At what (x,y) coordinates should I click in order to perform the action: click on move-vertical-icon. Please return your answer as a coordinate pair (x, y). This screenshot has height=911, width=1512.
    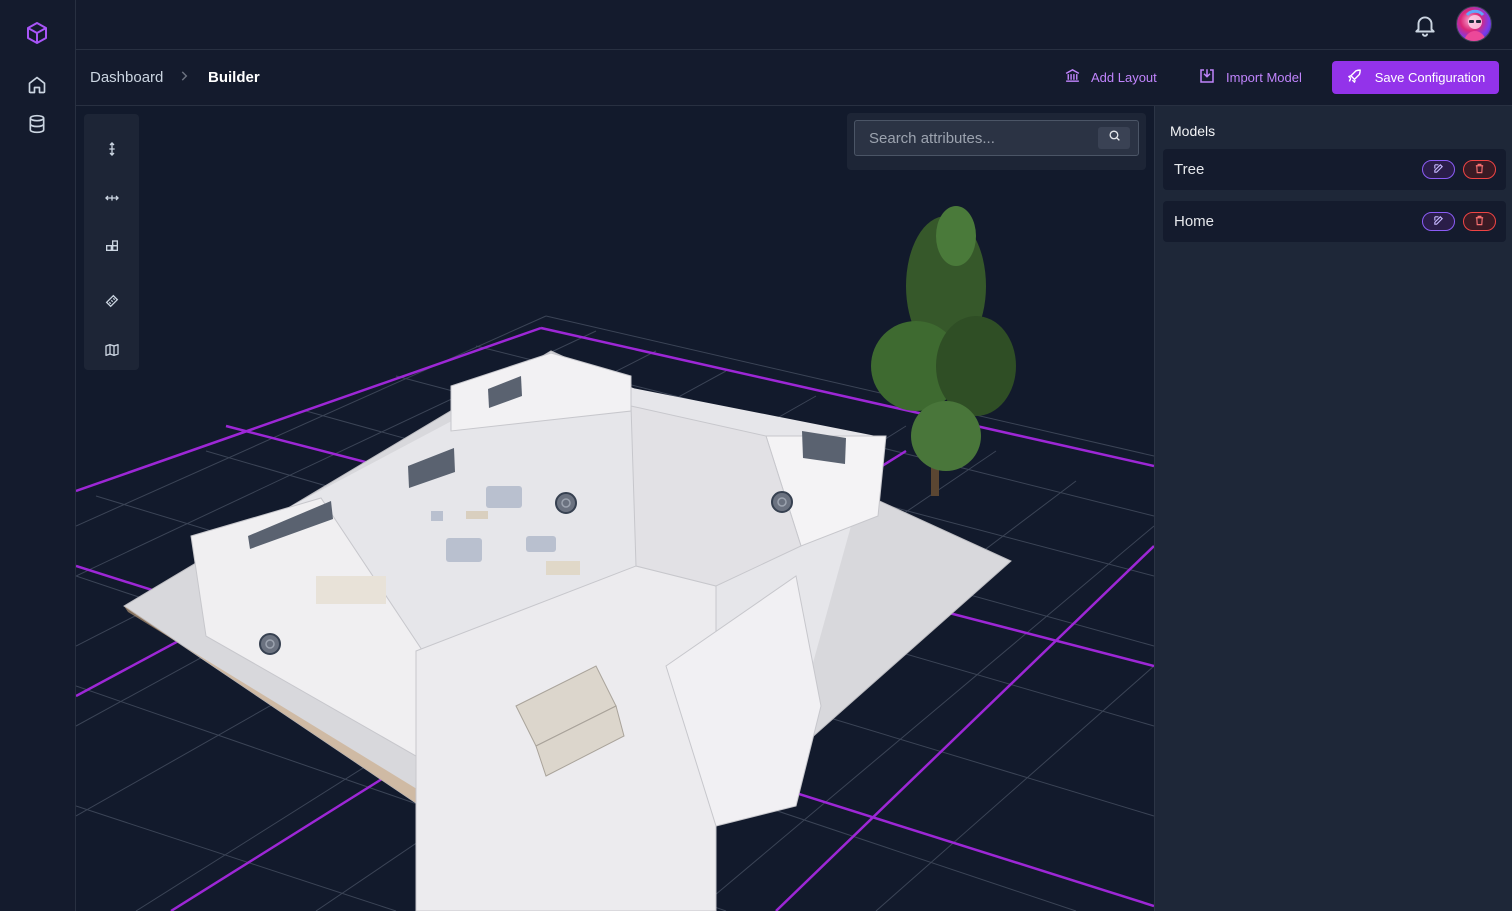
    Looking at the image, I should click on (112, 149).